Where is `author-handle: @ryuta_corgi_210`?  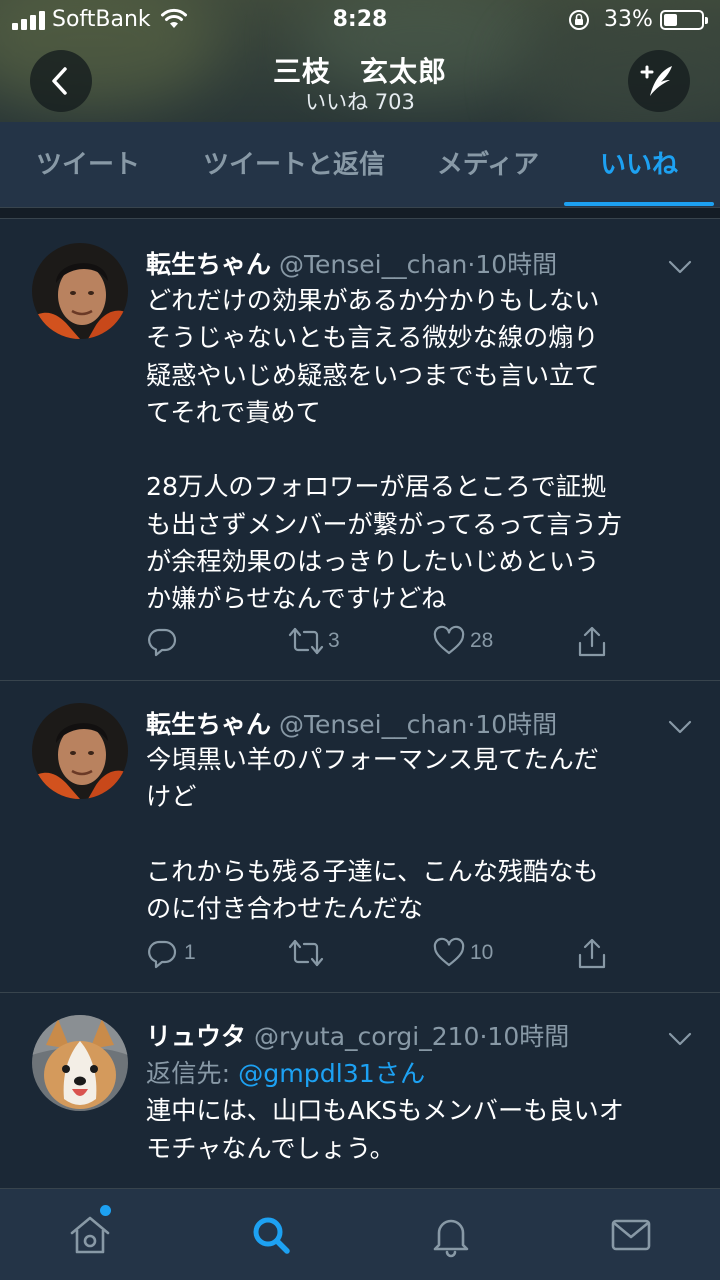 author-handle: @ryuta_corgi_210 is located at coordinates (366, 1036).